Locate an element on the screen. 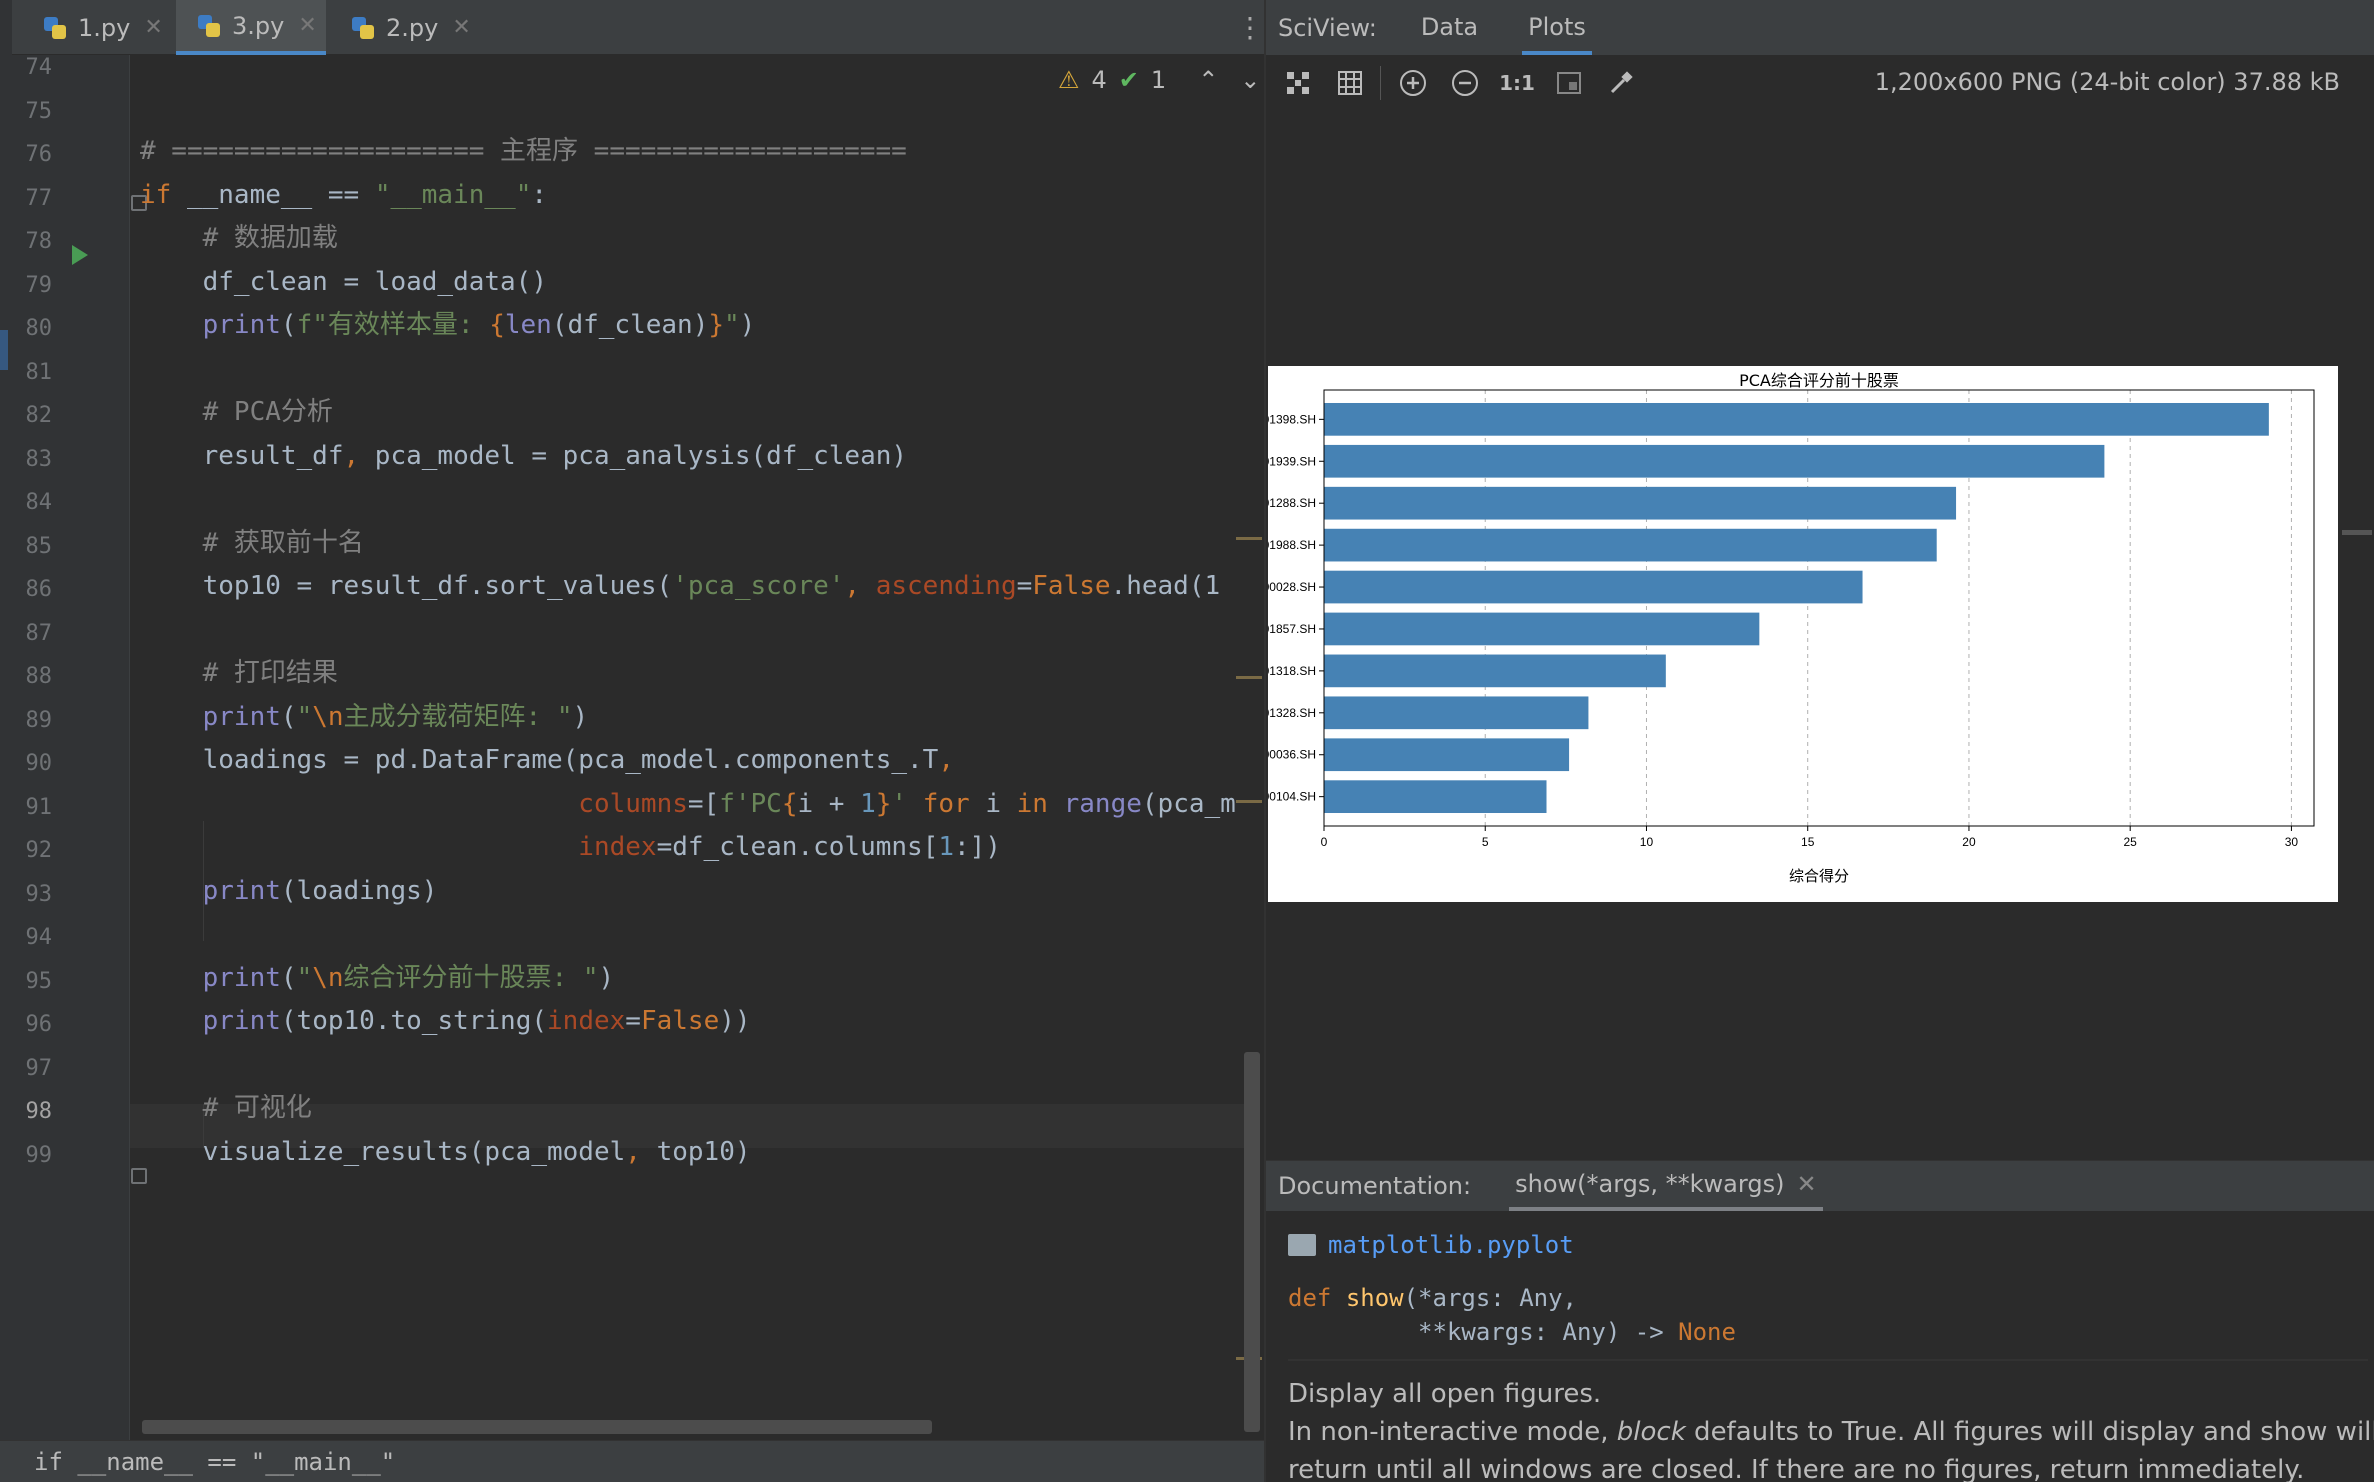 The image size is (2374, 1482). code-line: # 数据加载 is located at coordinates (239, 238).